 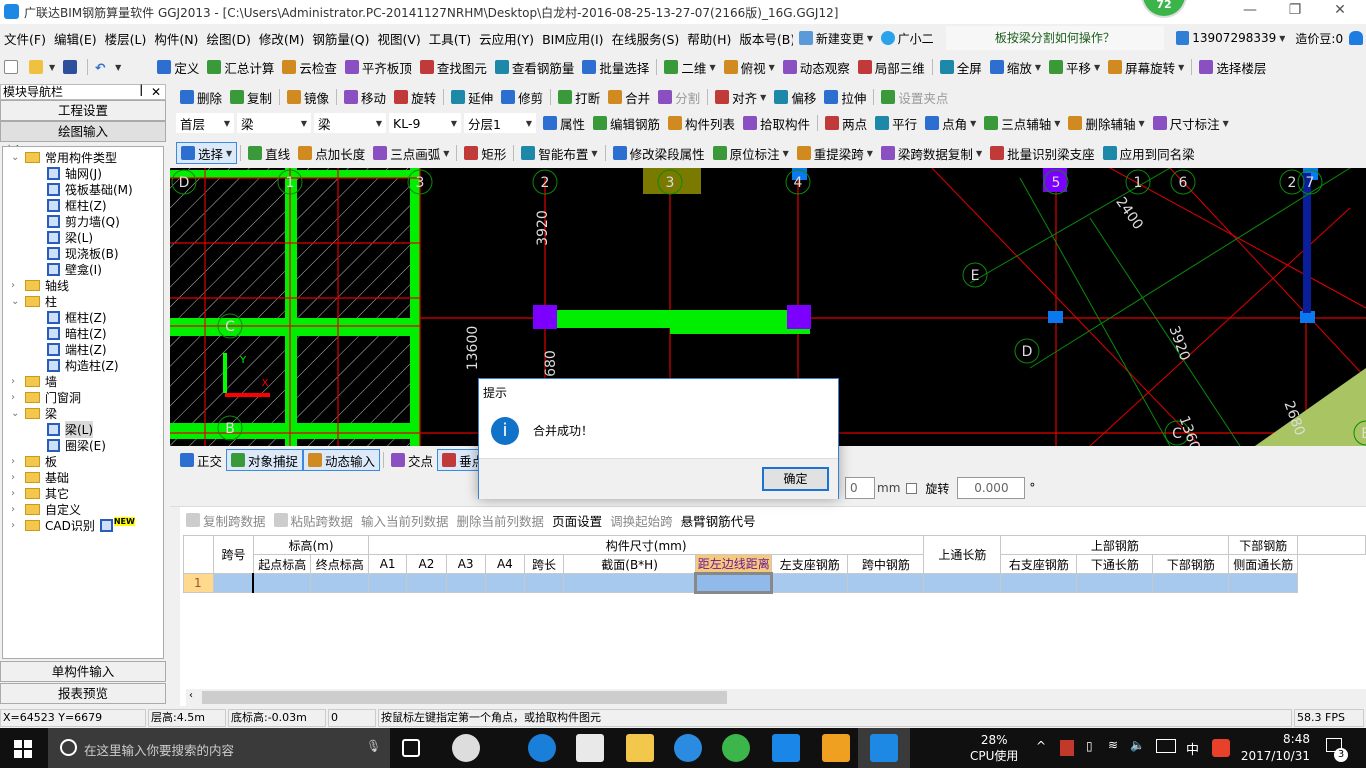 I want to click on menu-item: 工具(T), so click(x=450, y=38).